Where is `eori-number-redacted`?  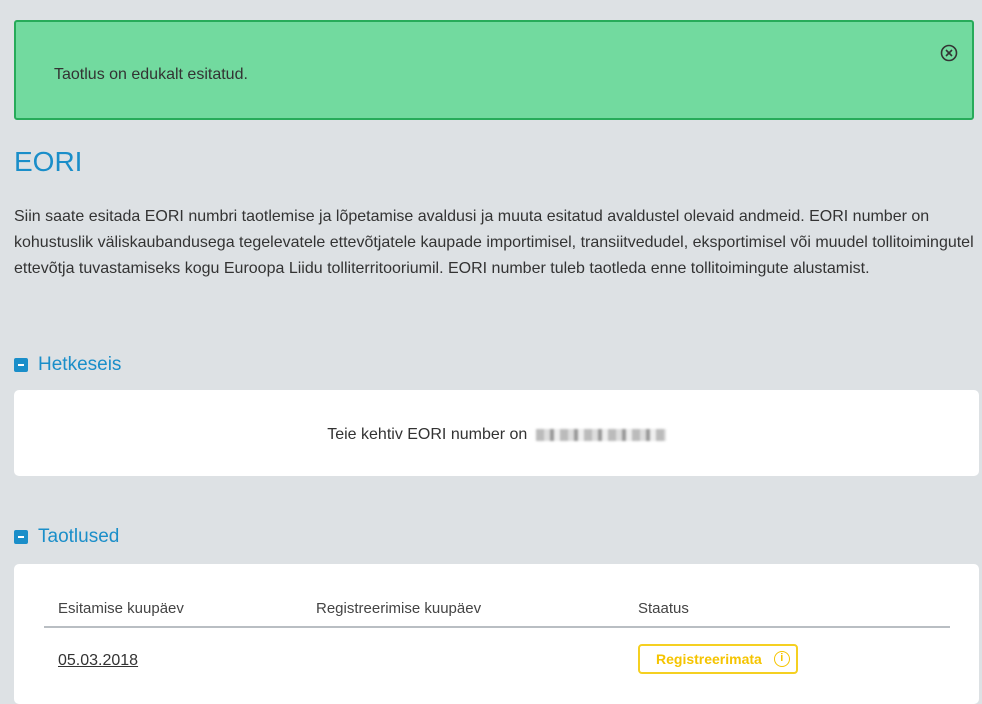 eori-number-redacted is located at coordinates (600, 434).